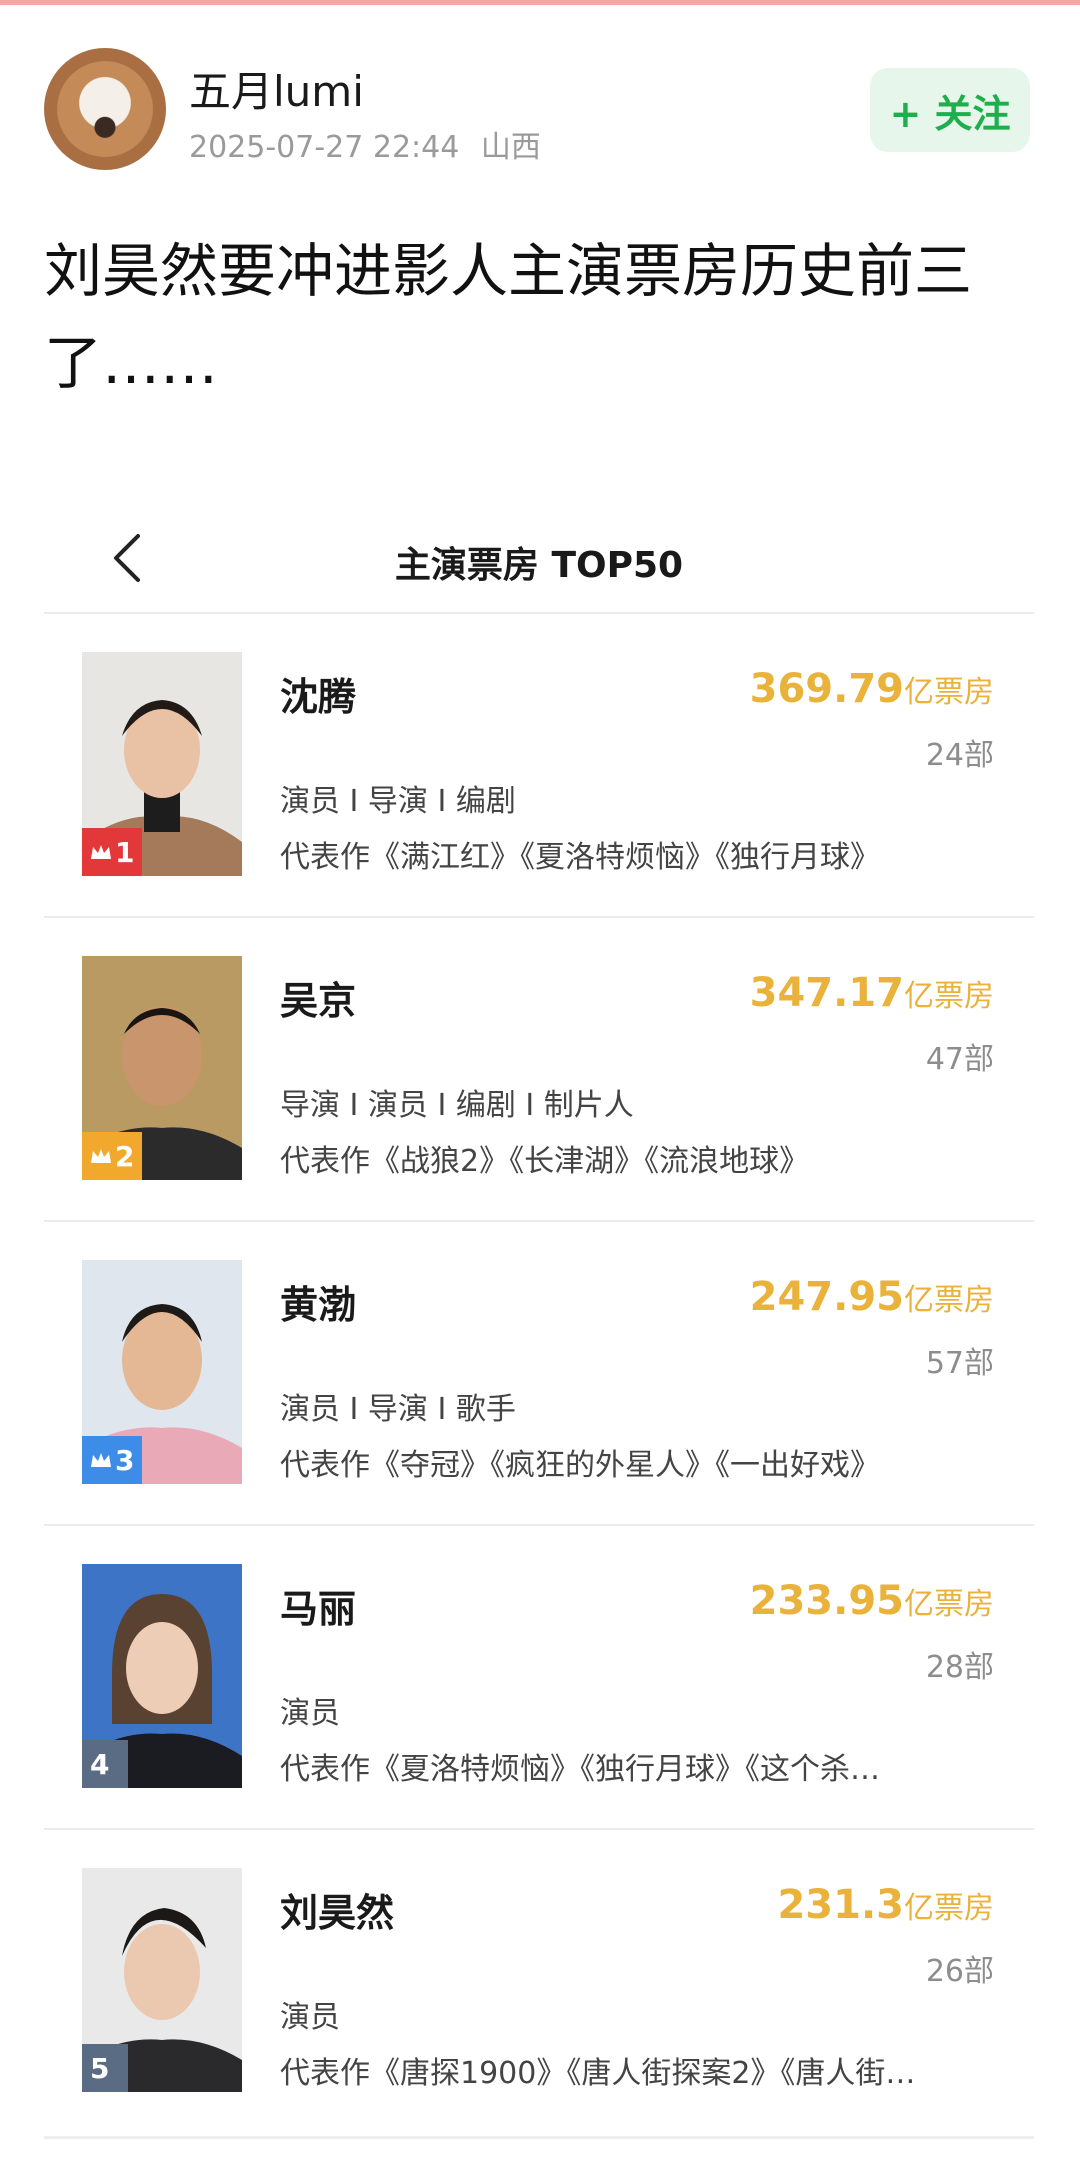  I want to click on box-office: 231.3亿票房, so click(885, 1905).